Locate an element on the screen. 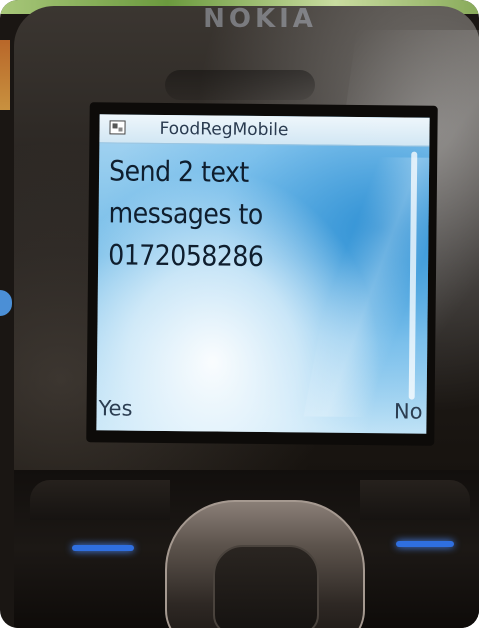 Image resolution: width=479 pixels, height=628 pixels. brand-logo: NOKIA is located at coordinates (260, 19).